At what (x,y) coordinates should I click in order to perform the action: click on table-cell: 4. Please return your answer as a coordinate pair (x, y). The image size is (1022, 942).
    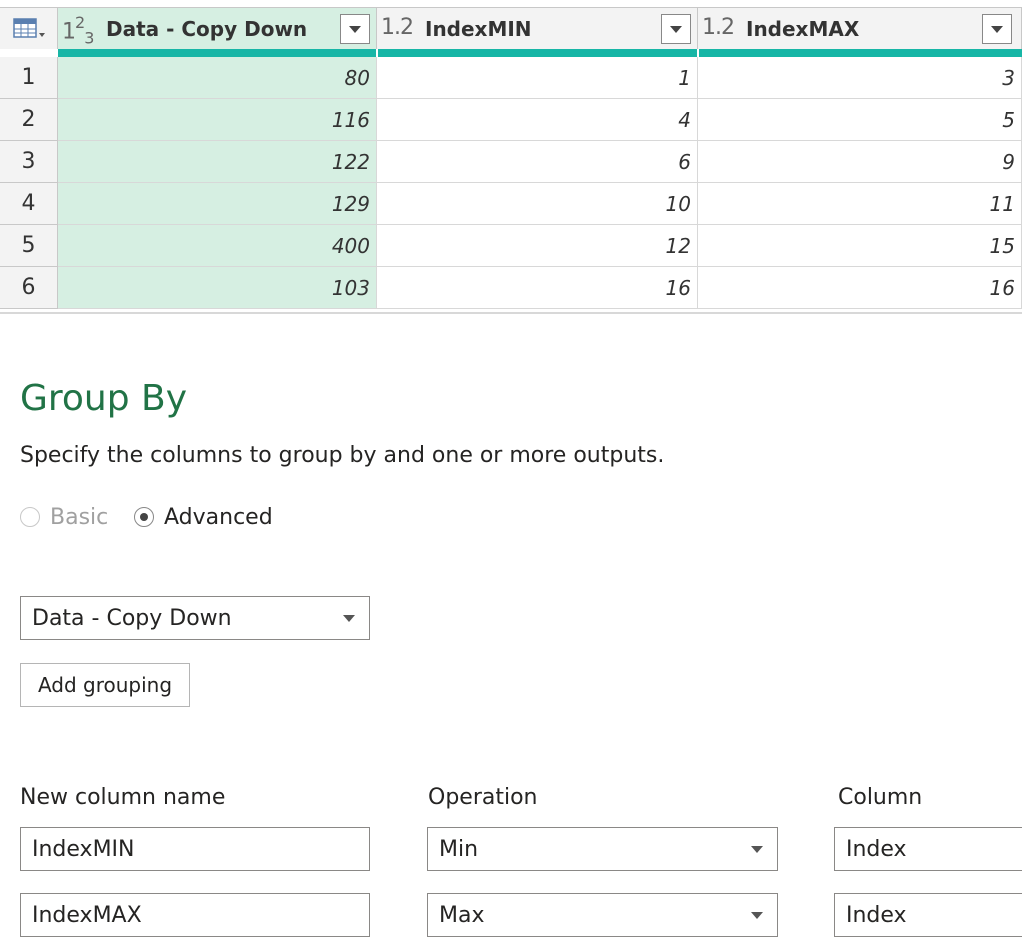
    Looking at the image, I should click on (537, 120).